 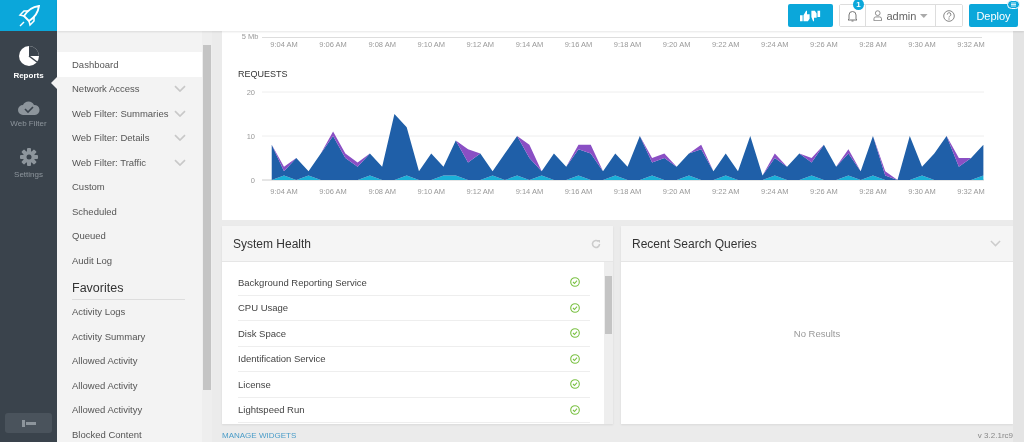 What do you see at coordinates (28, 157) in the screenshot?
I see `settings-icon` at bounding box center [28, 157].